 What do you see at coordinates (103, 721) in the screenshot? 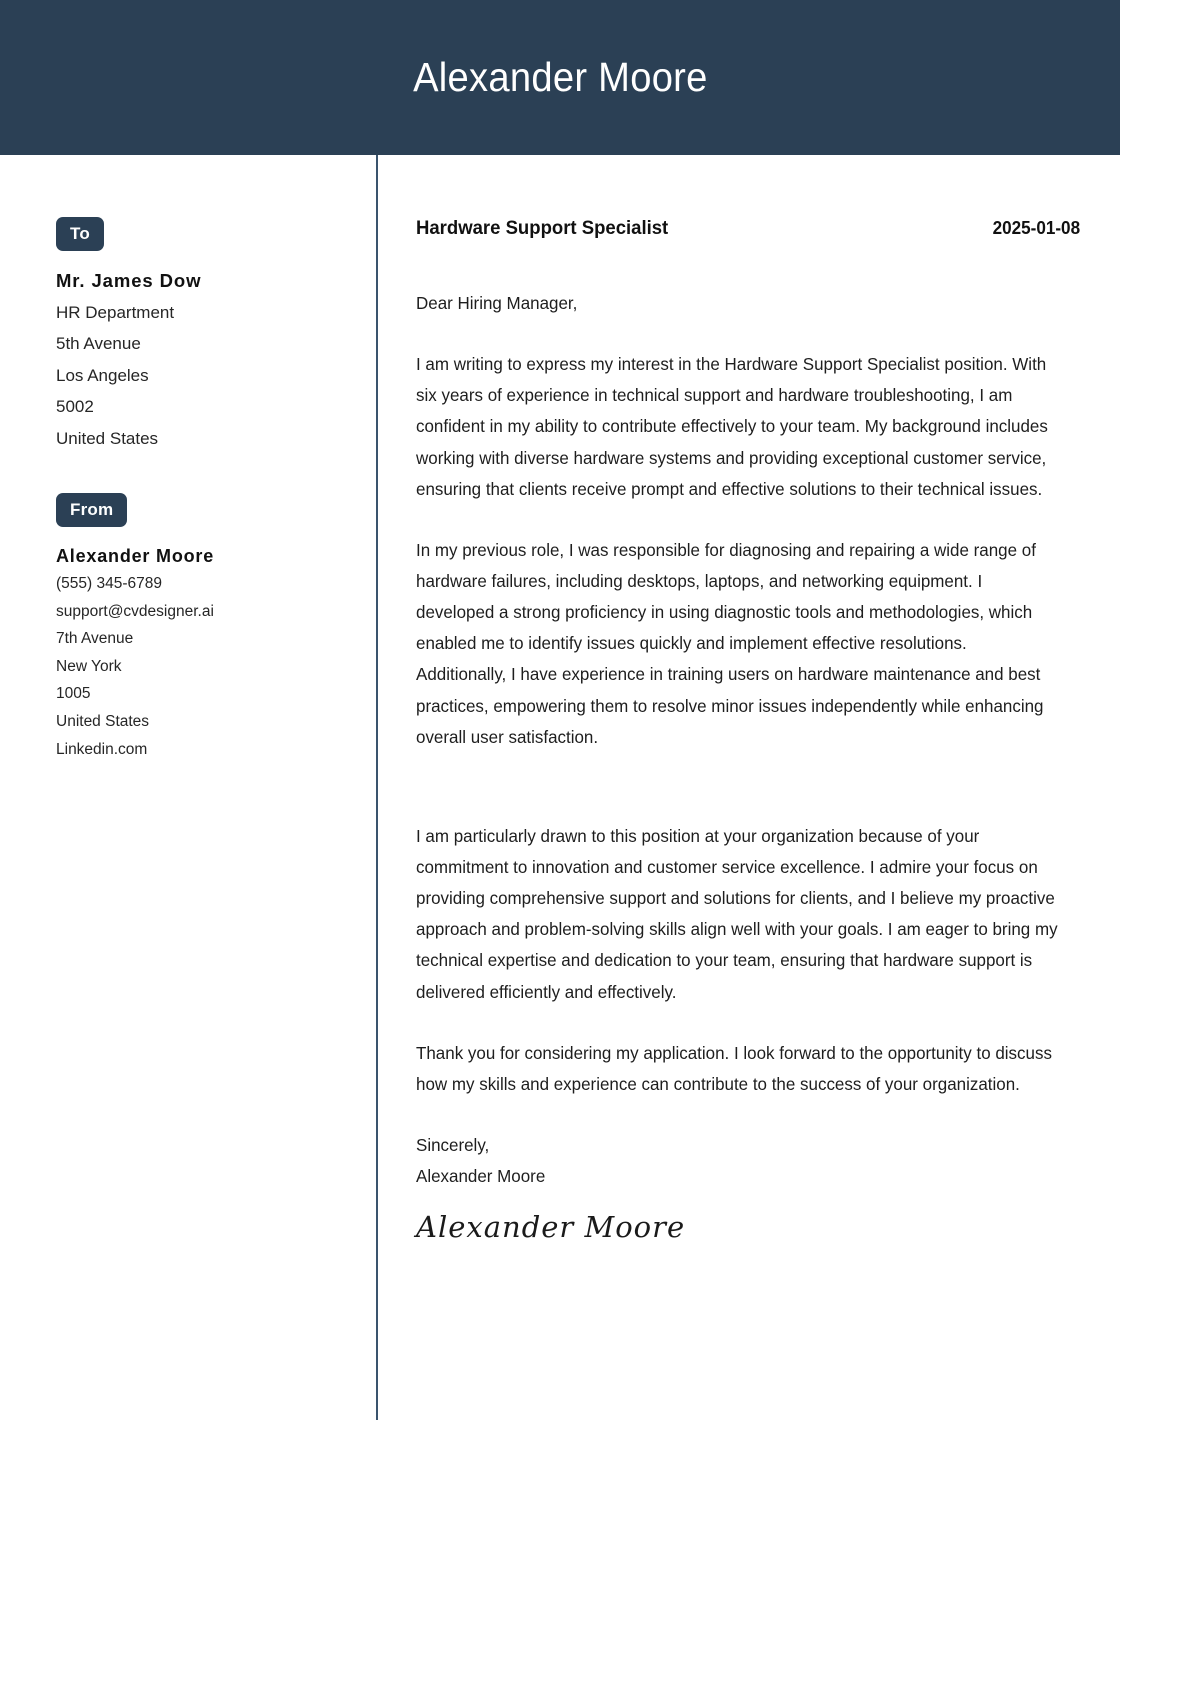
I see `sender-line: United States` at bounding box center [103, 721].